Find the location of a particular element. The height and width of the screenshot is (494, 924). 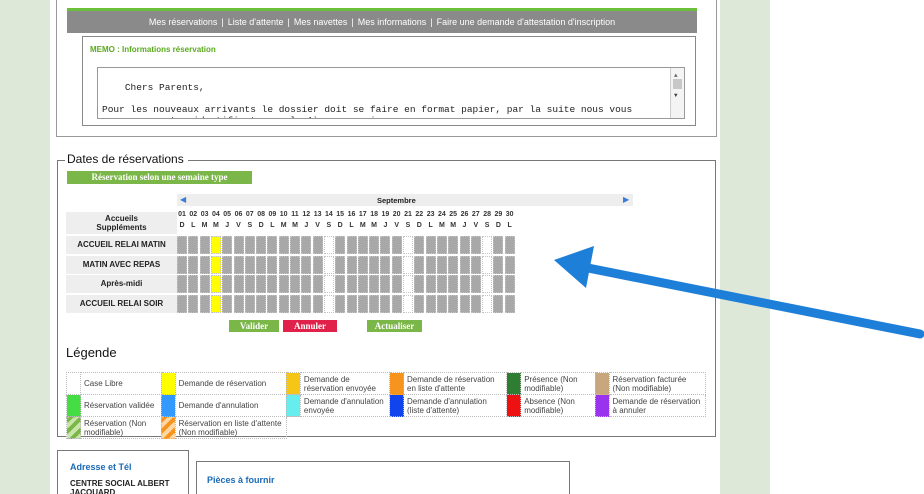

nav-link: Mes réservations is located at coordinates (183, 22).